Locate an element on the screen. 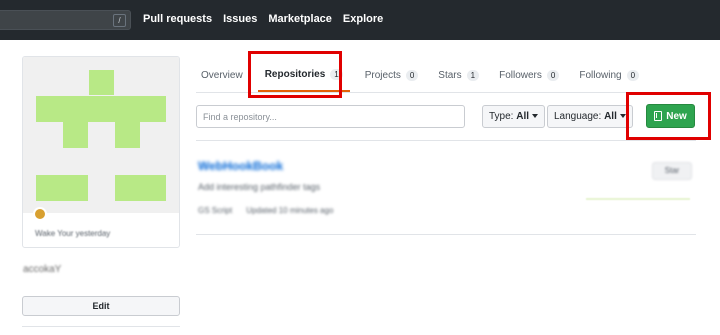  repo-description: Add interesting pathfinder tags is located at coordinates (259, 187).